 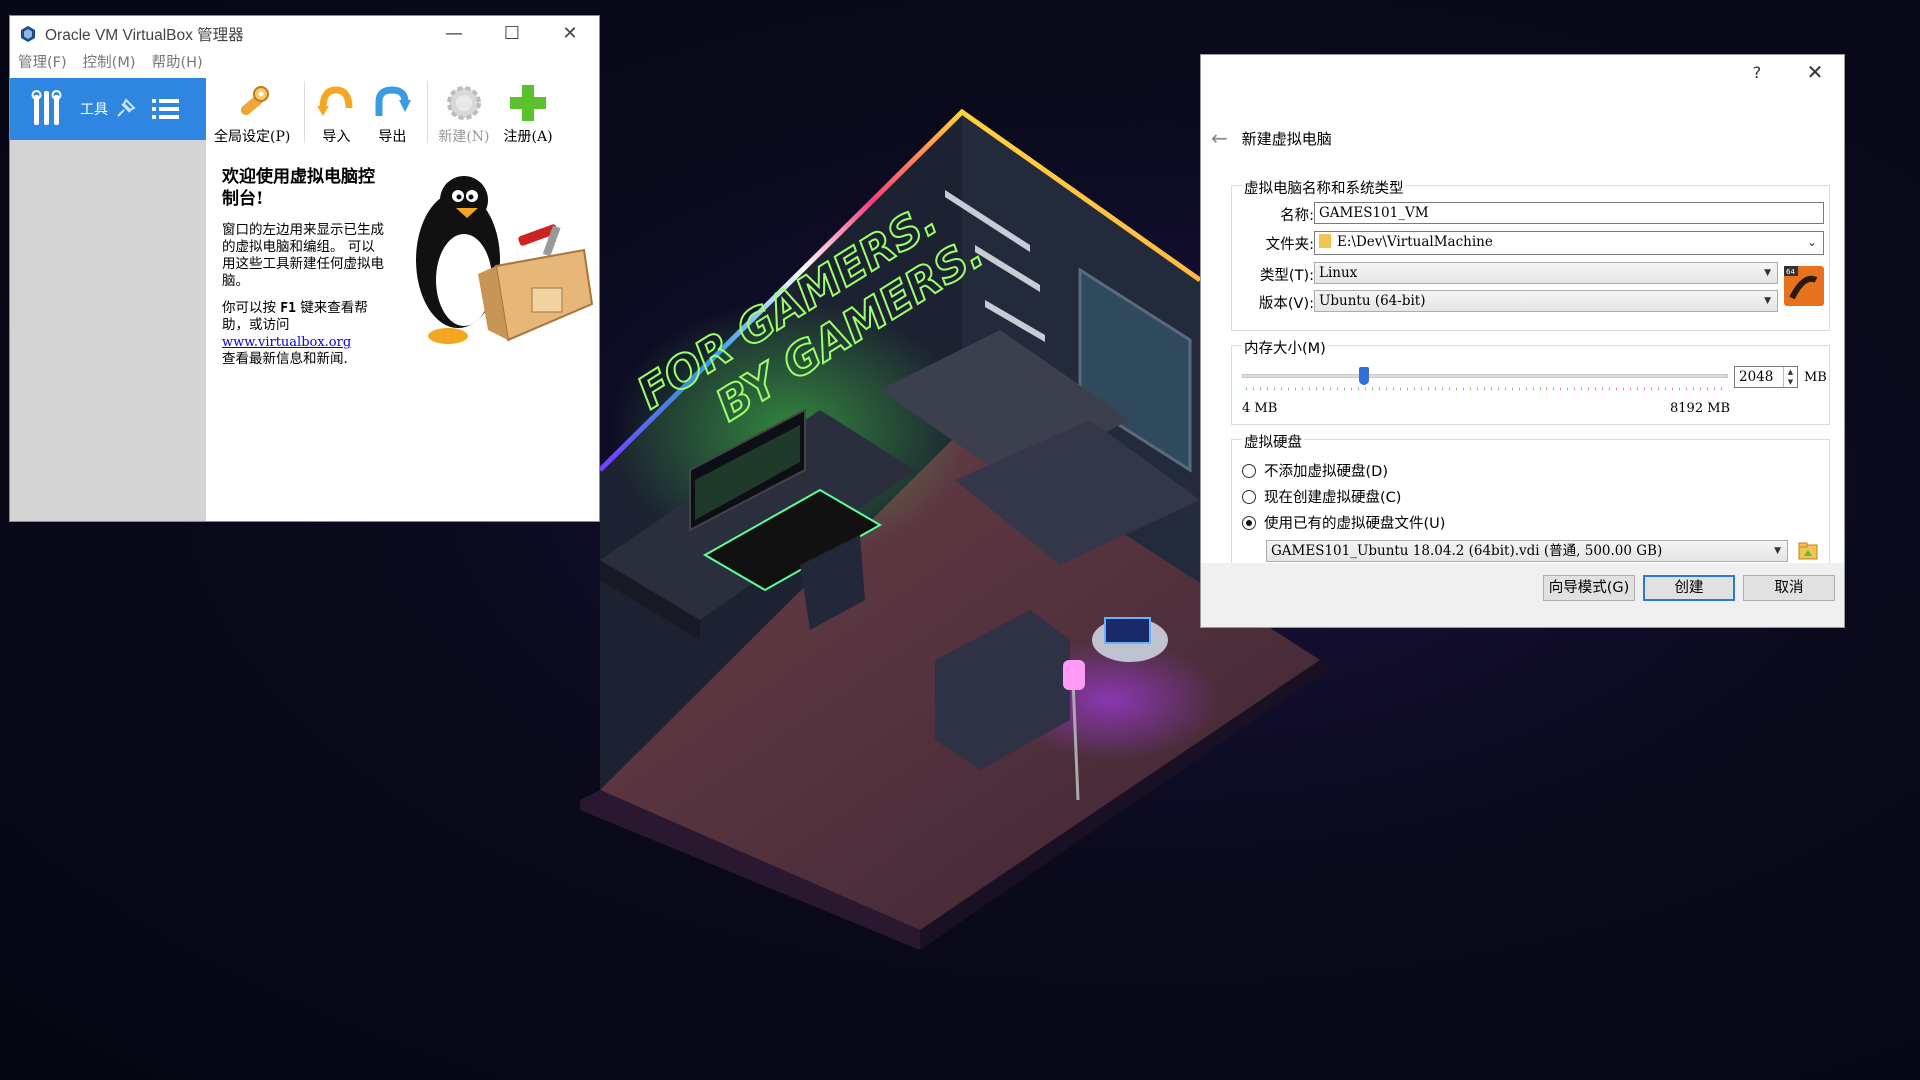 What do you see at coordinates (1808, 551) in the screenshot?
I see `choose-disk-folder-icon` at bounding box center [1808, 551].